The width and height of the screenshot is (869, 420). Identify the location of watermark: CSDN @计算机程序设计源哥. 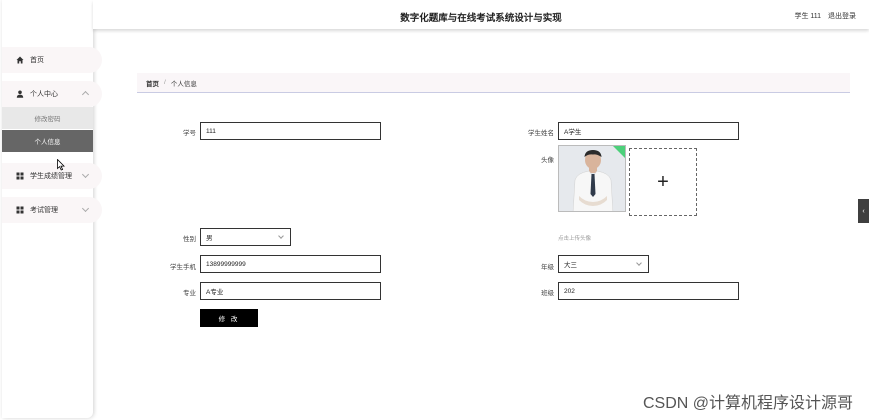
(747, 403).